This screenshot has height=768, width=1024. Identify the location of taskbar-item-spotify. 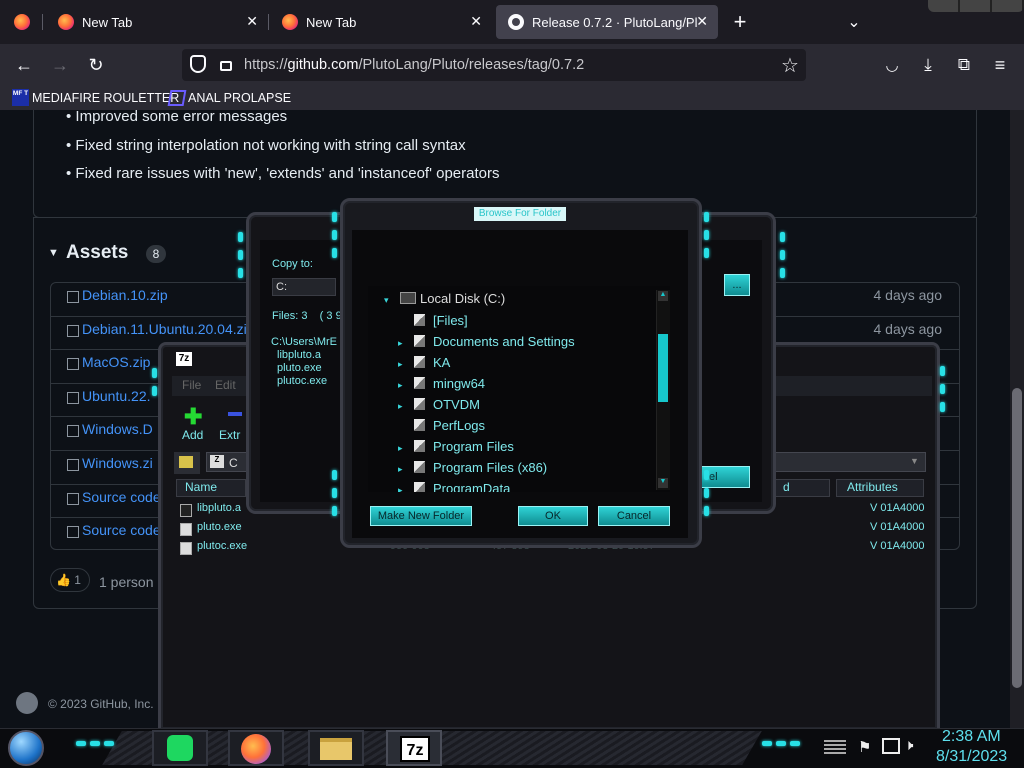
(180, 748).